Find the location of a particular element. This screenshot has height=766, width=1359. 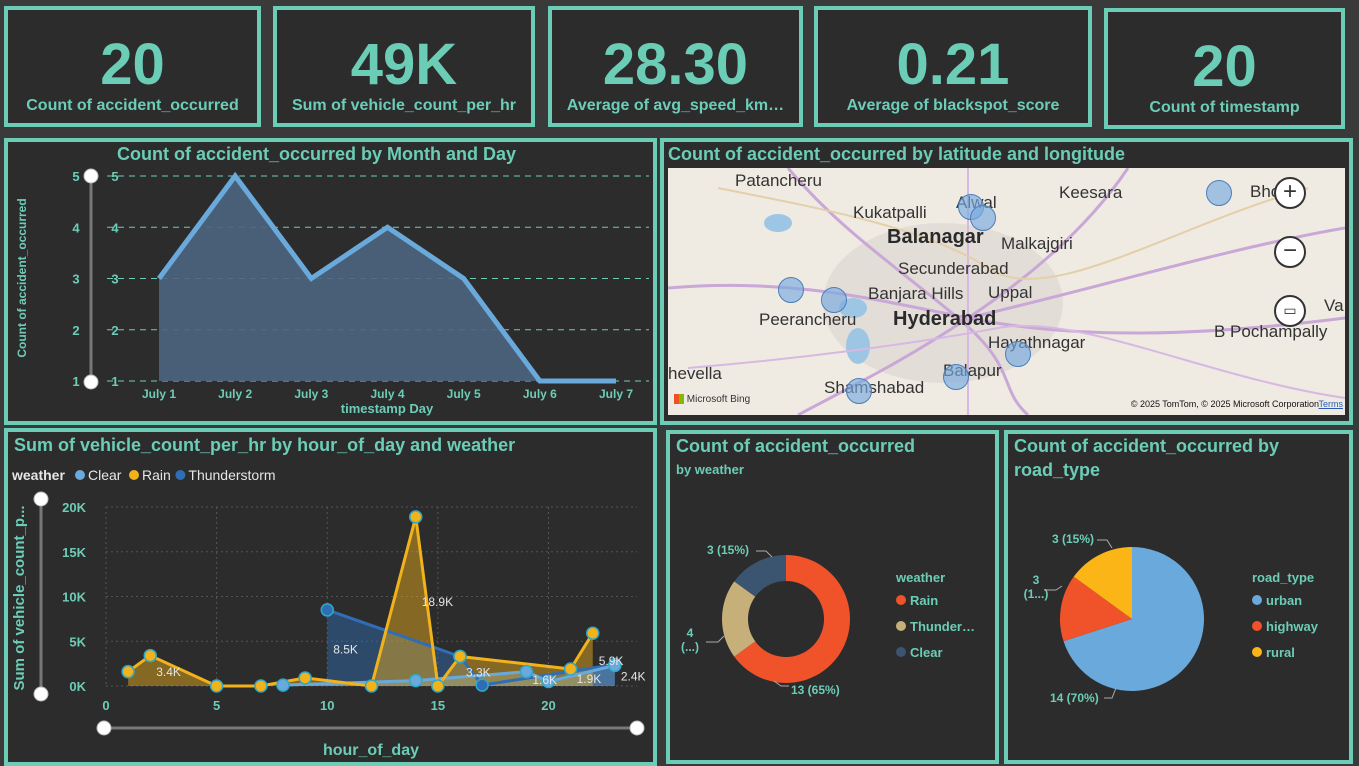

zoom-in-button: + is located at coordinates (1290, 193).